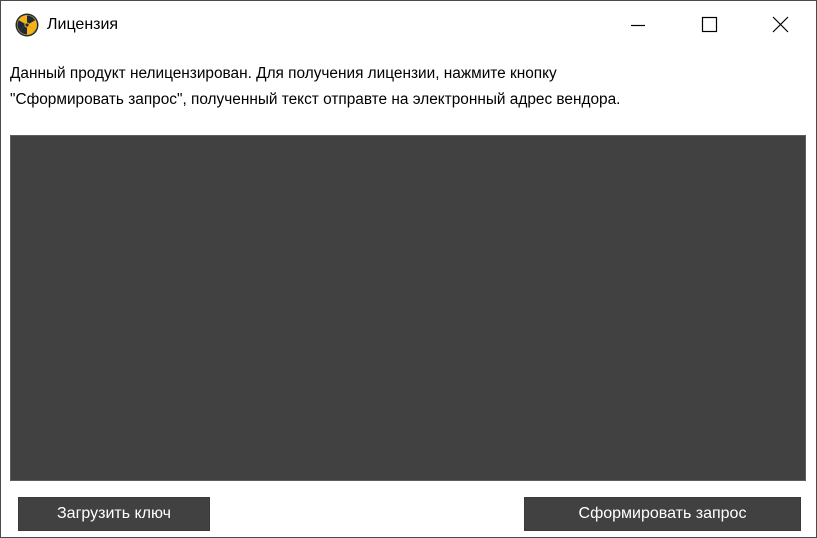 Image resolution: width=817 pixels, height=538 pixels. What do you see at coordinates (408, 24) in the screenshot?
I see `title-bar: Лицензия` at bounding box center [408, 24].